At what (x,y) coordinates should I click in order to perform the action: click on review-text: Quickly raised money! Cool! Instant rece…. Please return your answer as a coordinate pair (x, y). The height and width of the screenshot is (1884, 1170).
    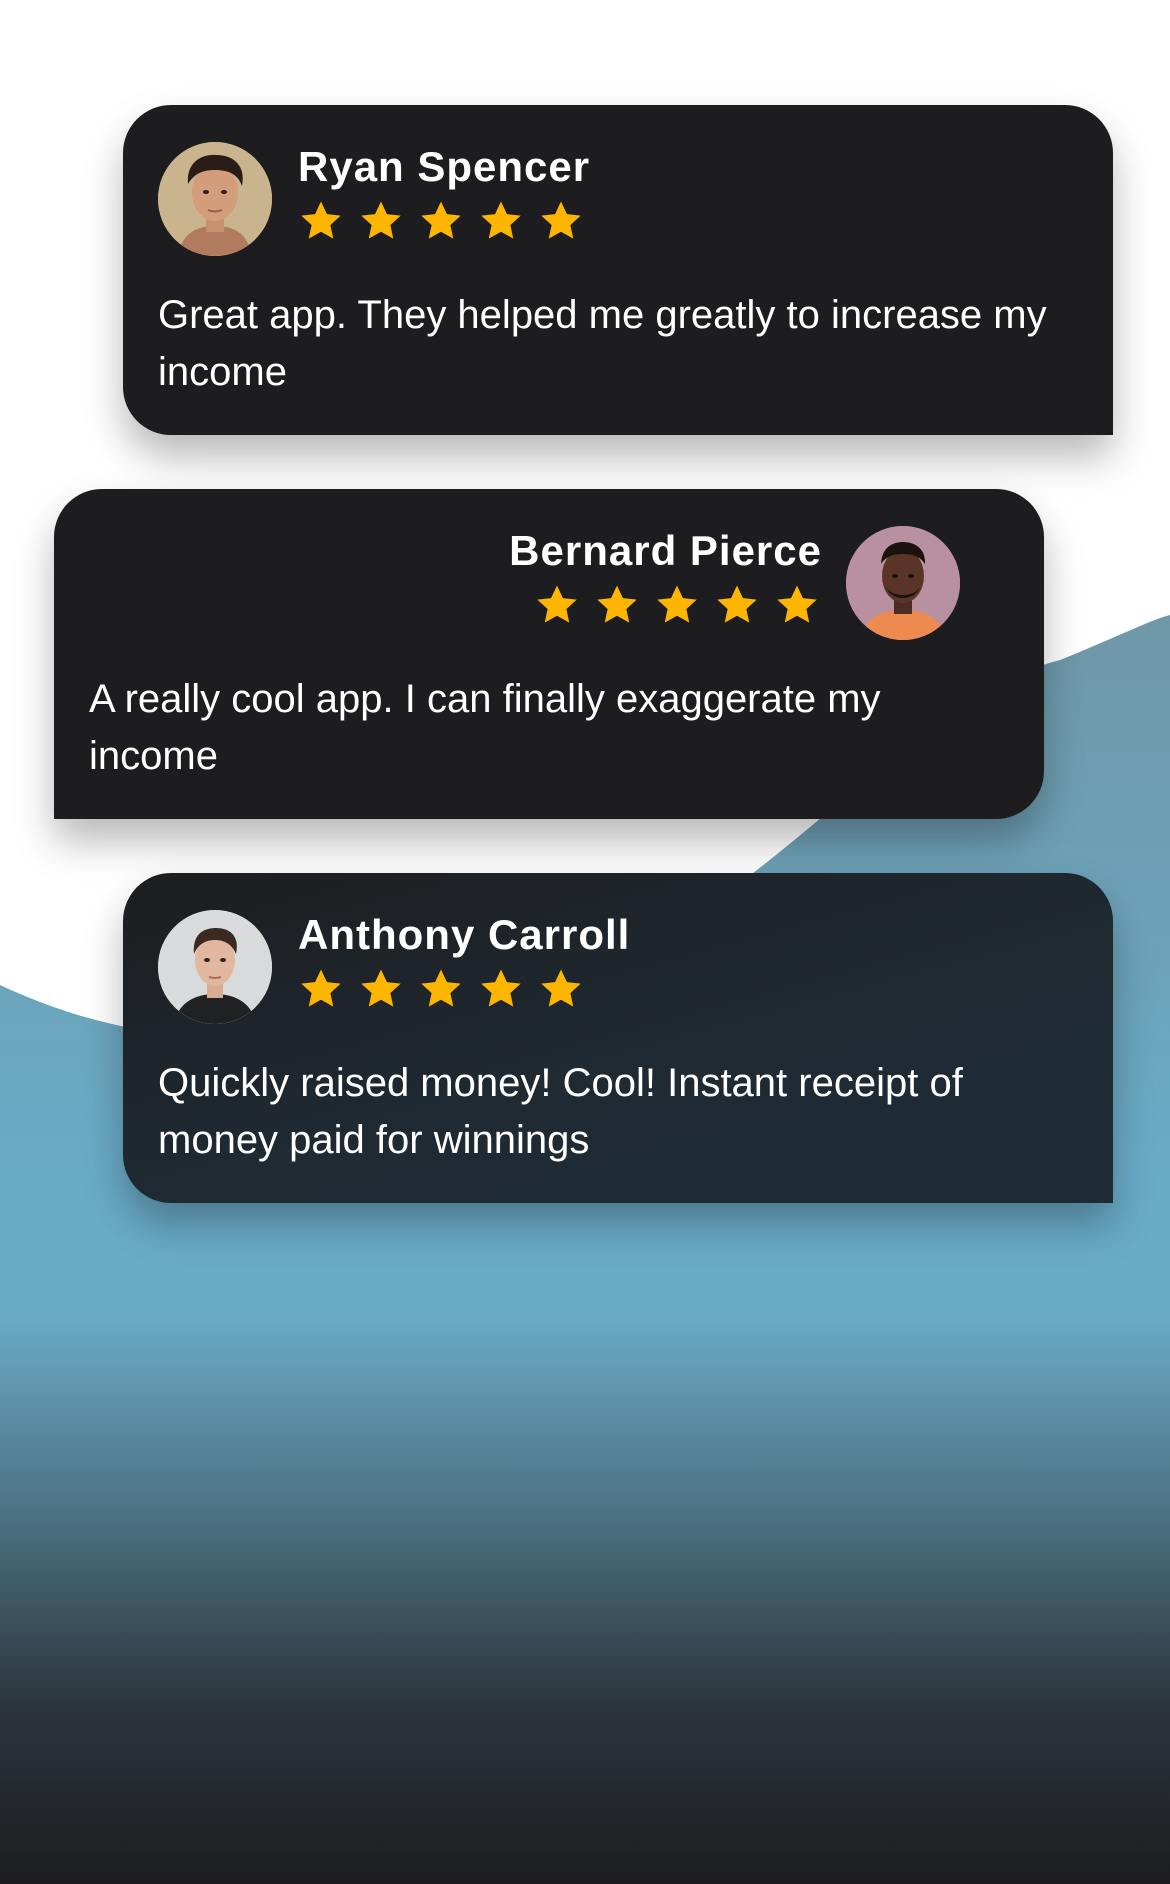
    Looking at the image, I should click on (560, 1111).